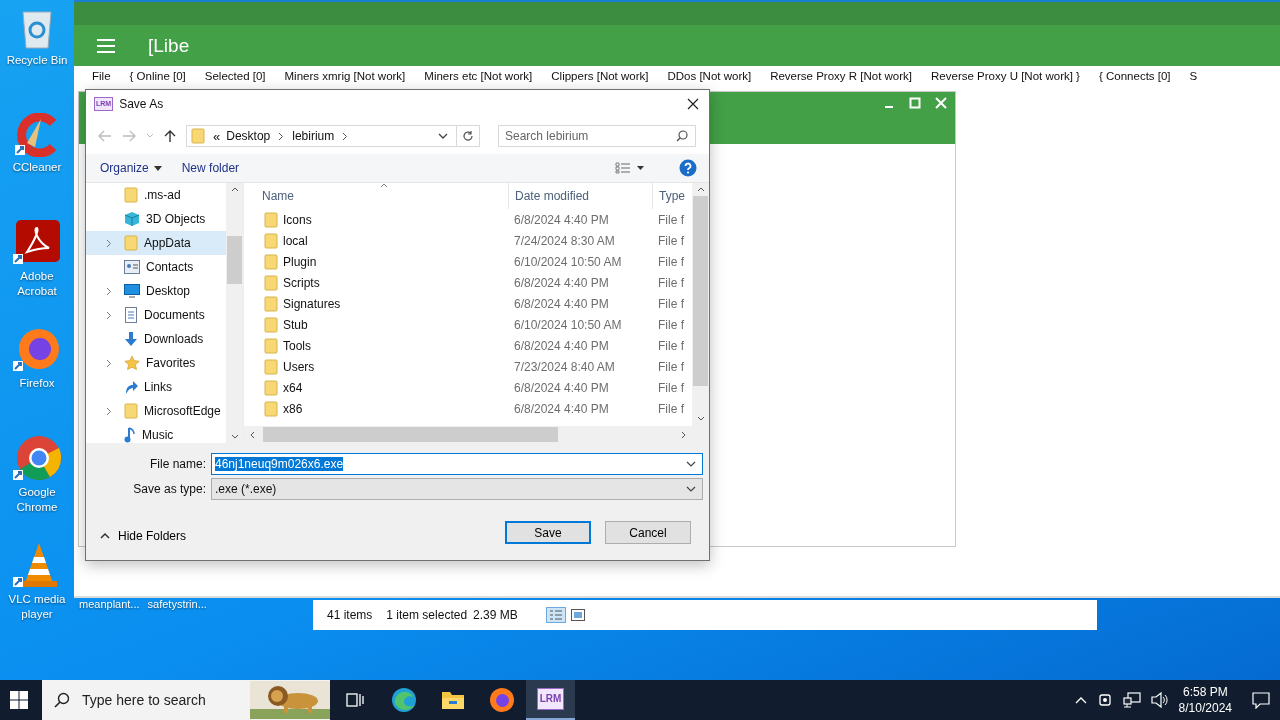  I want to click on hide-folders-button: Hide Folders, so click(143, 535).